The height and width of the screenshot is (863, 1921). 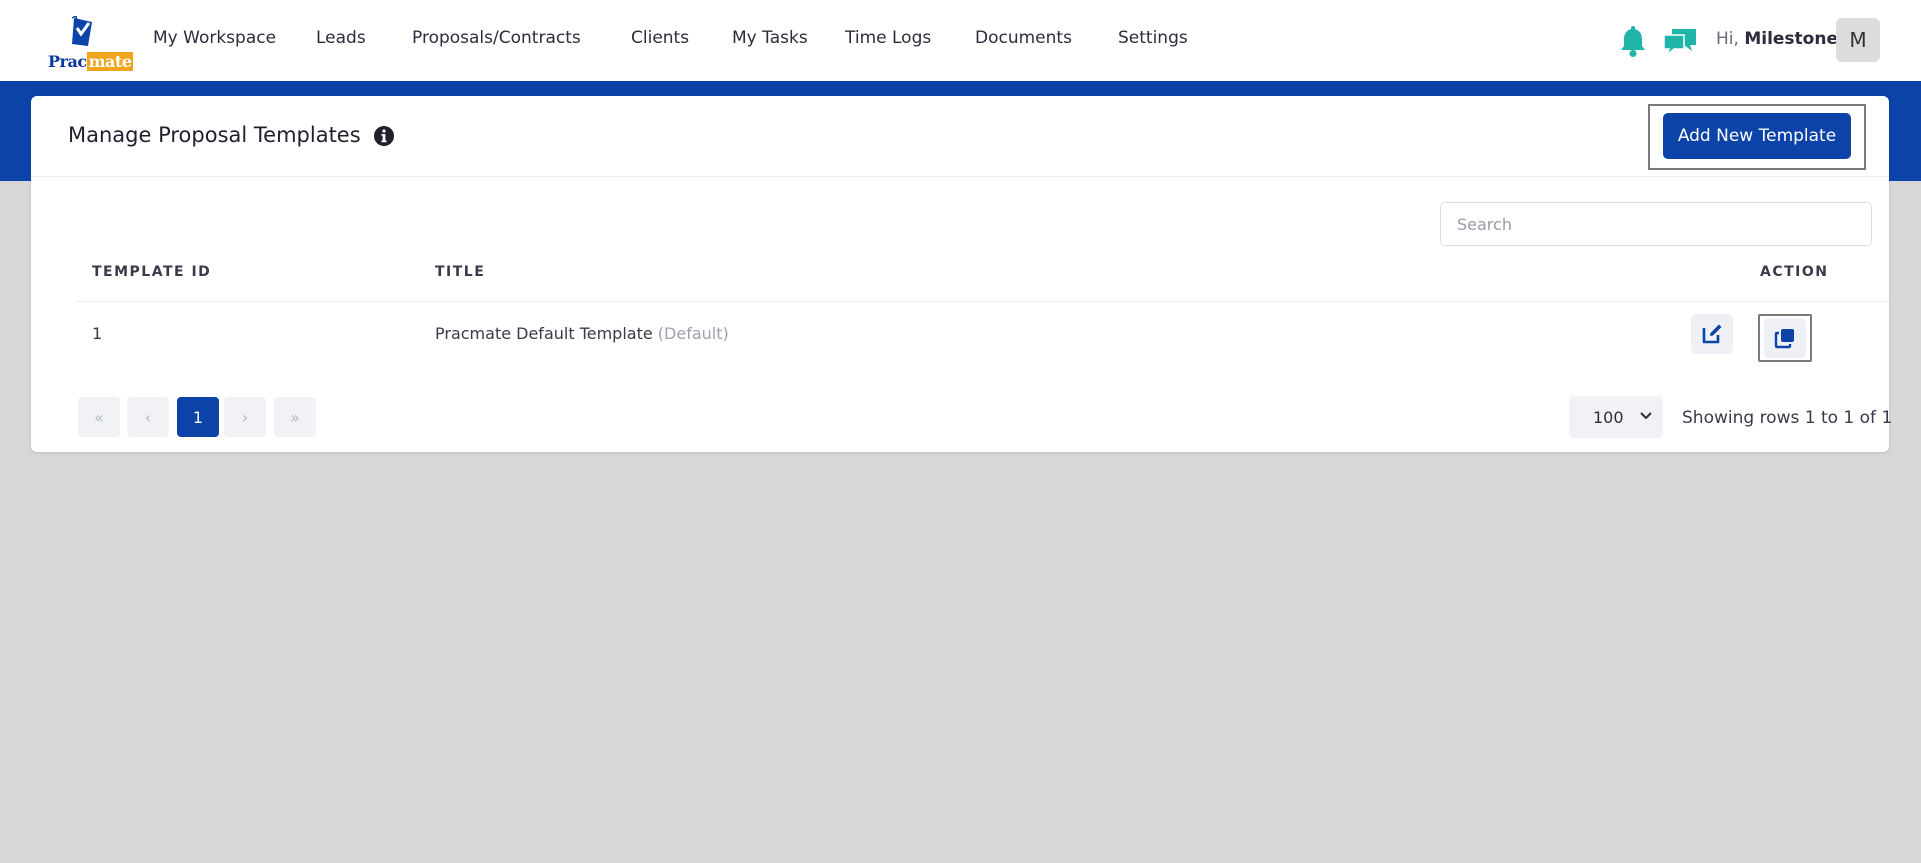 I want to click on search-input, so click(x=1656, y=224).